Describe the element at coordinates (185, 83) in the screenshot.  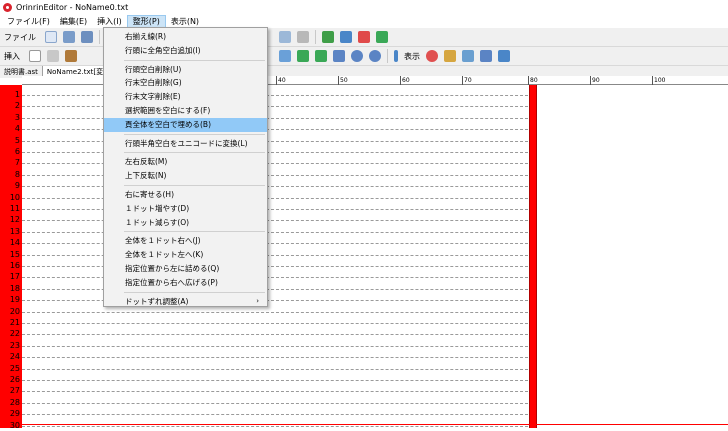
I see `menu-item: 行末空白削除(G)` at that location.